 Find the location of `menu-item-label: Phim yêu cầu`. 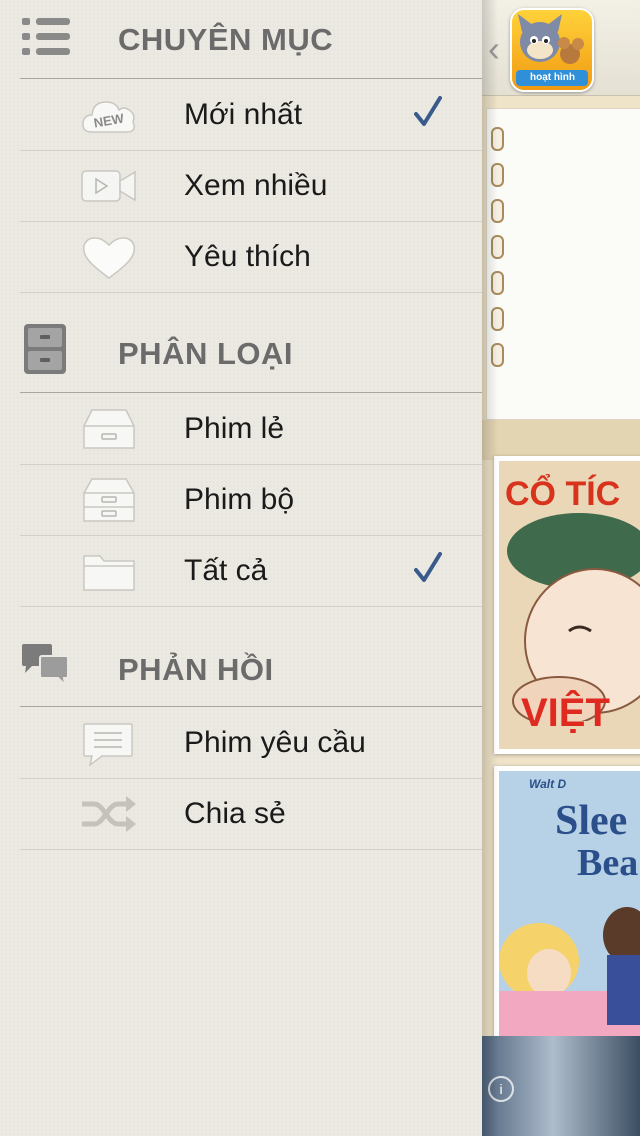

menu-item-label: Phim yêu cầu is located at coordinates (275, 742).